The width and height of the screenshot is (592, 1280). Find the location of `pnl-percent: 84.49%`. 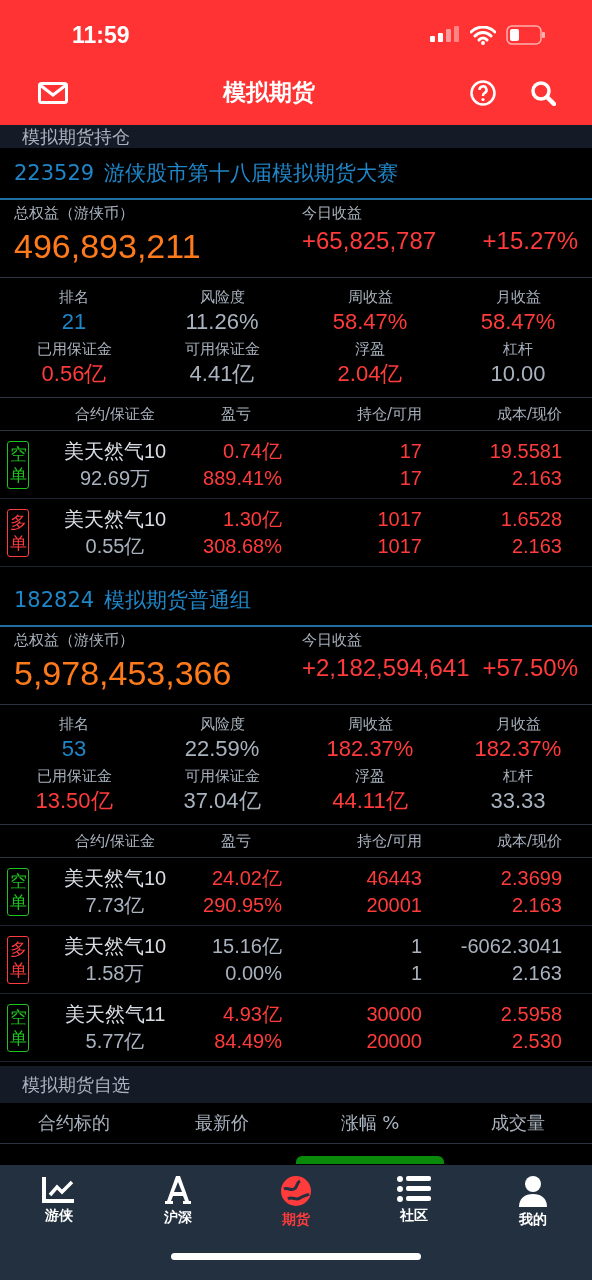

pnl-percent: 84.49% is located at coordinates (248, 1041).